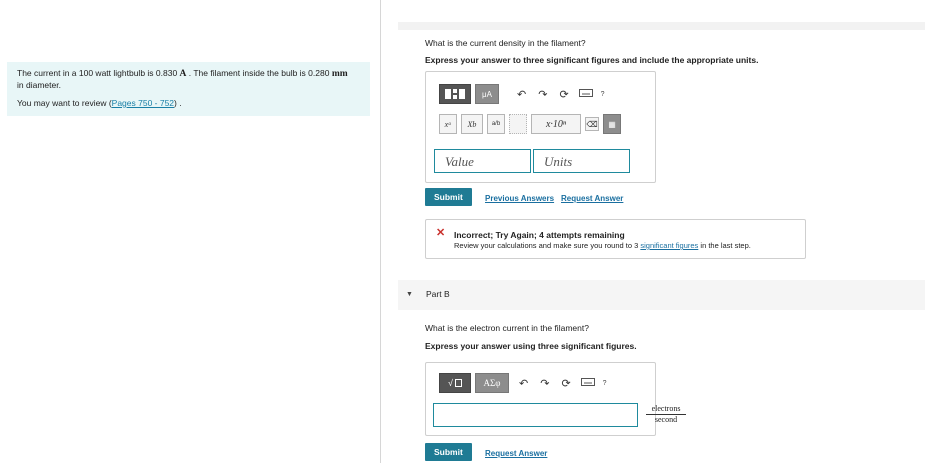 The image size is (925, 463). I want to click on unit-fraction: electrons second, so click(666, 414).